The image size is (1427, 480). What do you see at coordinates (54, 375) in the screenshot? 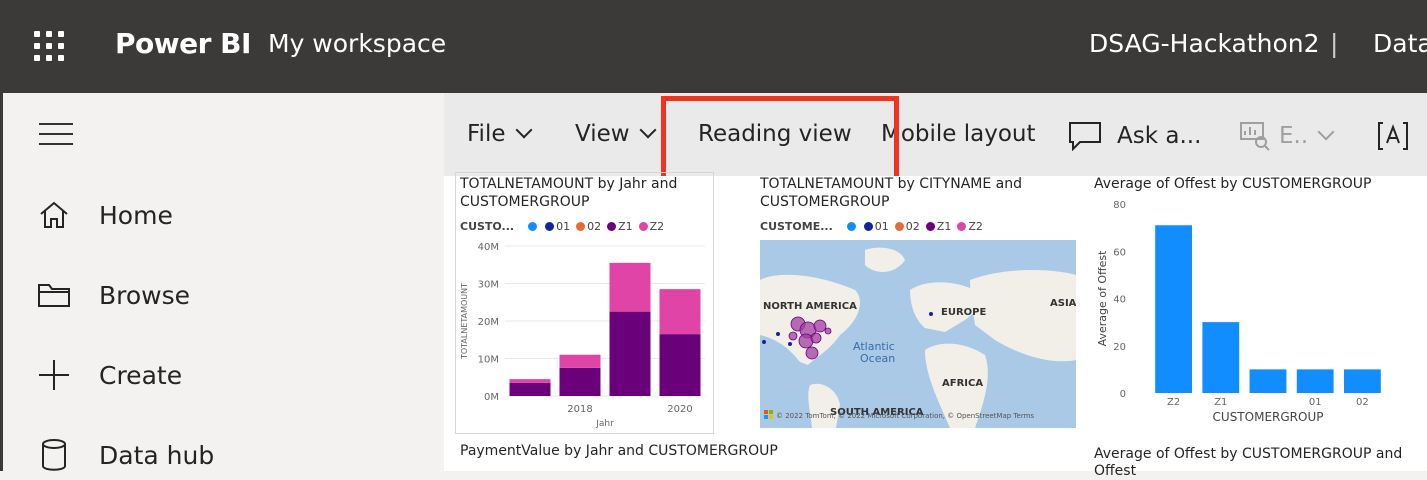
I see `plus-icon` at bounding box center [54, 375].